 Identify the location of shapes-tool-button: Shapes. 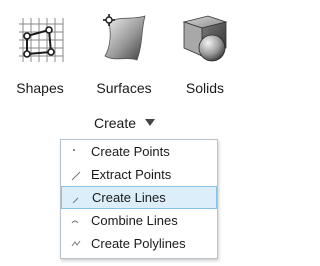
(40, 54).